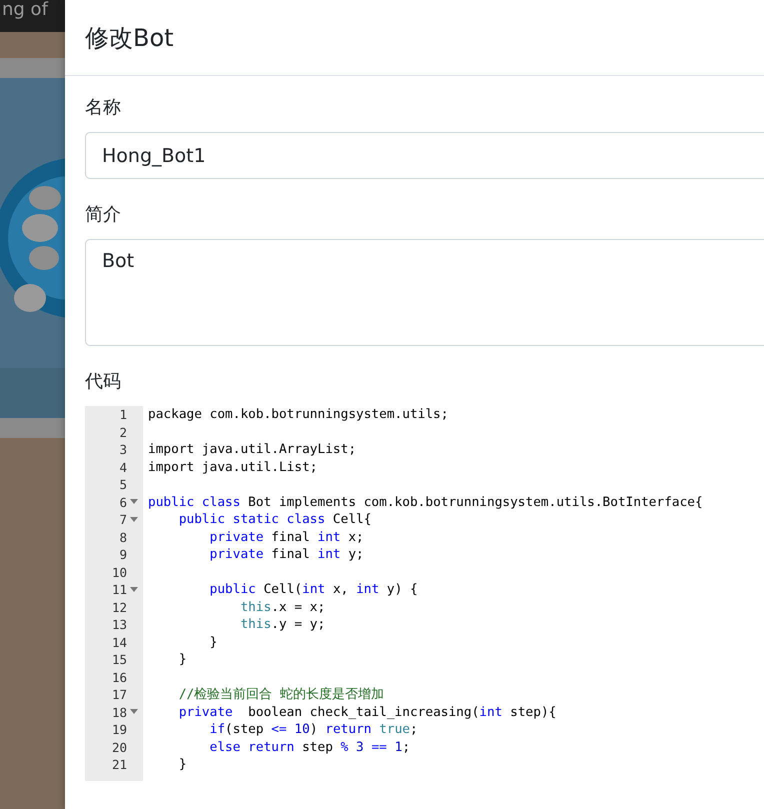 The image size is (764, 809). Describe the element at coordinates (118, 607) in the screenshot. I see `line-number: 12` at that location.